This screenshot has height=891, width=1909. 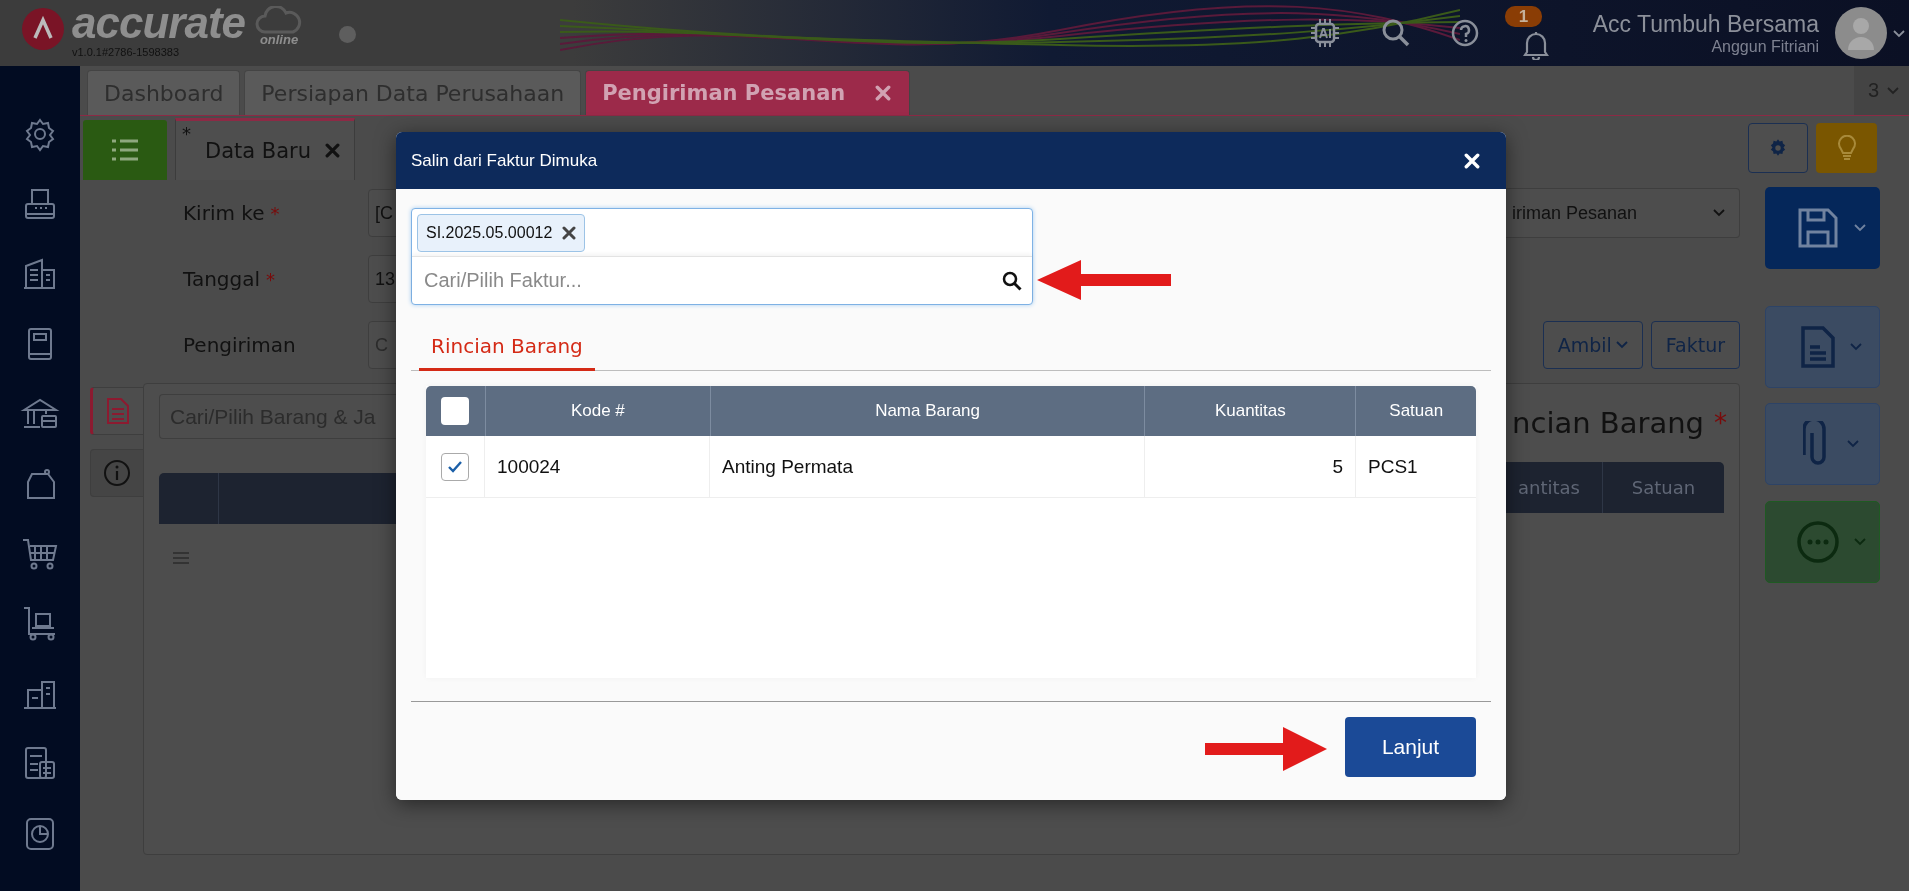 What do you see at coordinates (504, 160) in the screenshot?
I see `dialog-title: Salin dari Faktur Dimuka` at bounding box center [504, 160].